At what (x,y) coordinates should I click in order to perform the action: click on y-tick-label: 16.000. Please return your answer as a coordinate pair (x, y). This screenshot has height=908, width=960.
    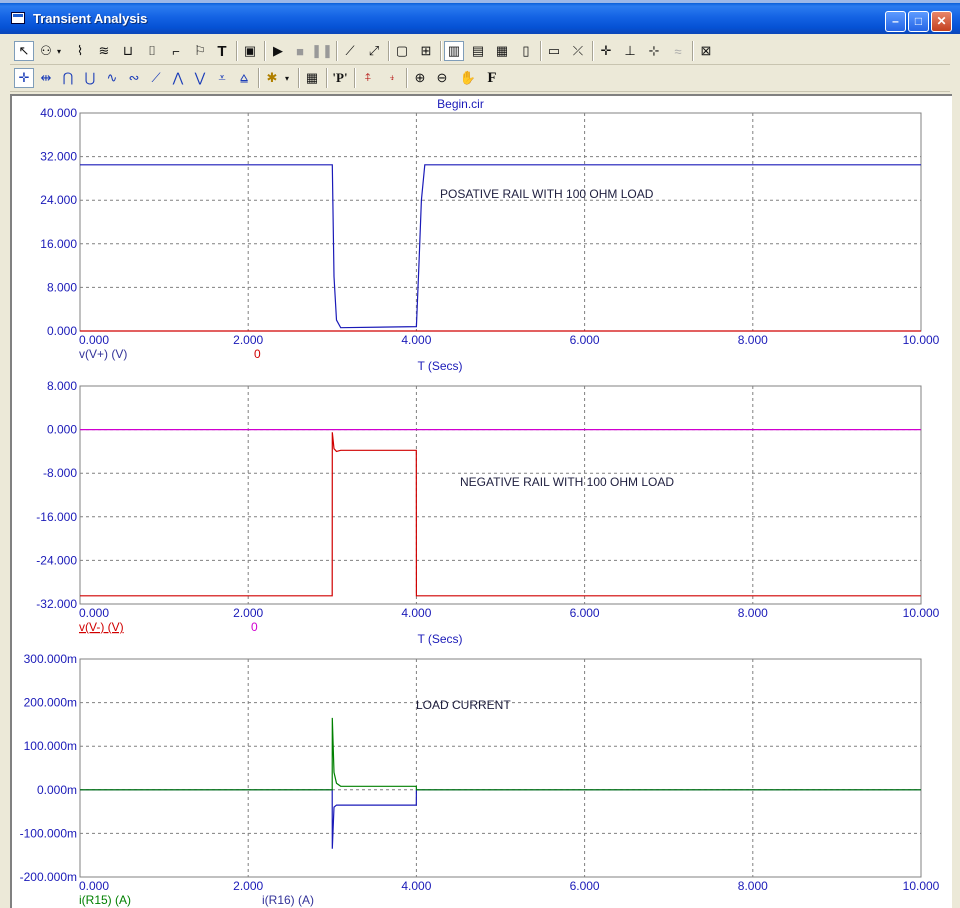
    Looking at the image, I should click on (58, 244).